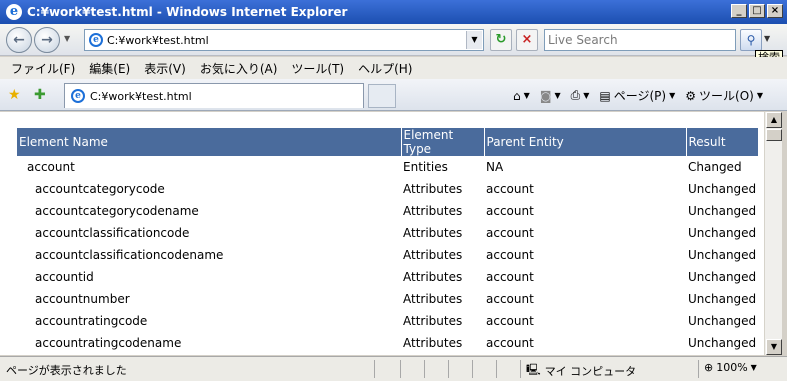 This screenshot has width=787, height=381. Describe the element at coordinates (724, 95) in the screenshot. I see `tools-menu-button: ⚙ ツール(O) ▼` at that location.